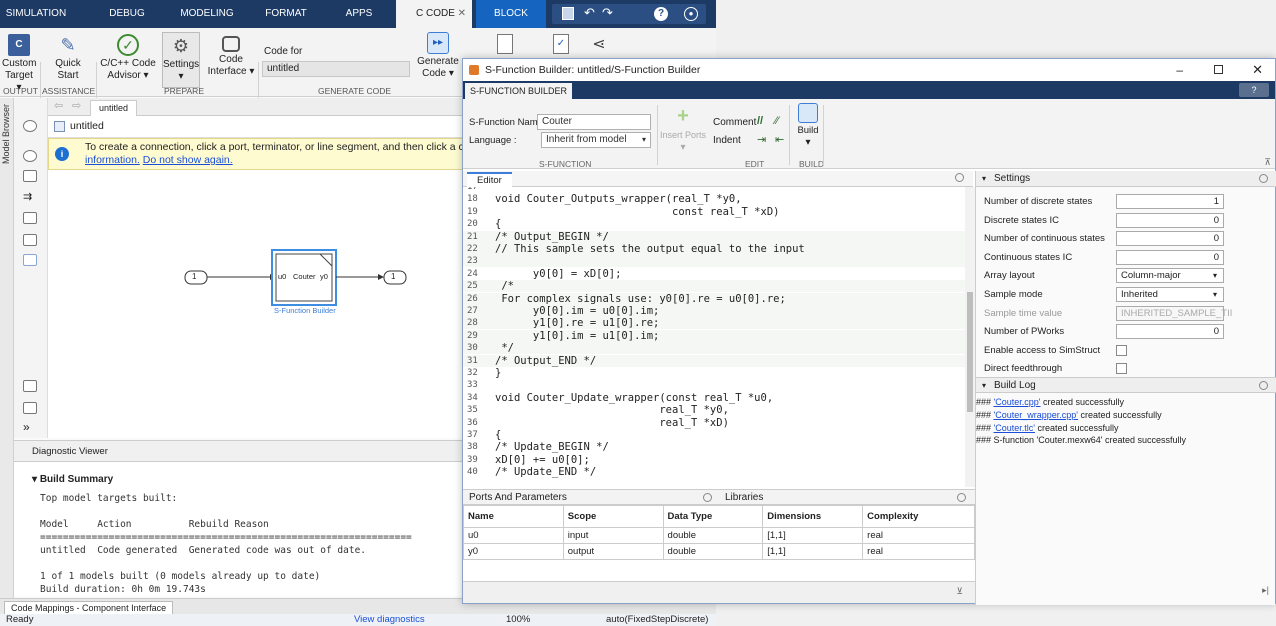 The width and height of the screenshot is (1276, 626). Describe the element at coordinates (714, 286) in the screenshot. I see `code-line: 25 /*` at that location.